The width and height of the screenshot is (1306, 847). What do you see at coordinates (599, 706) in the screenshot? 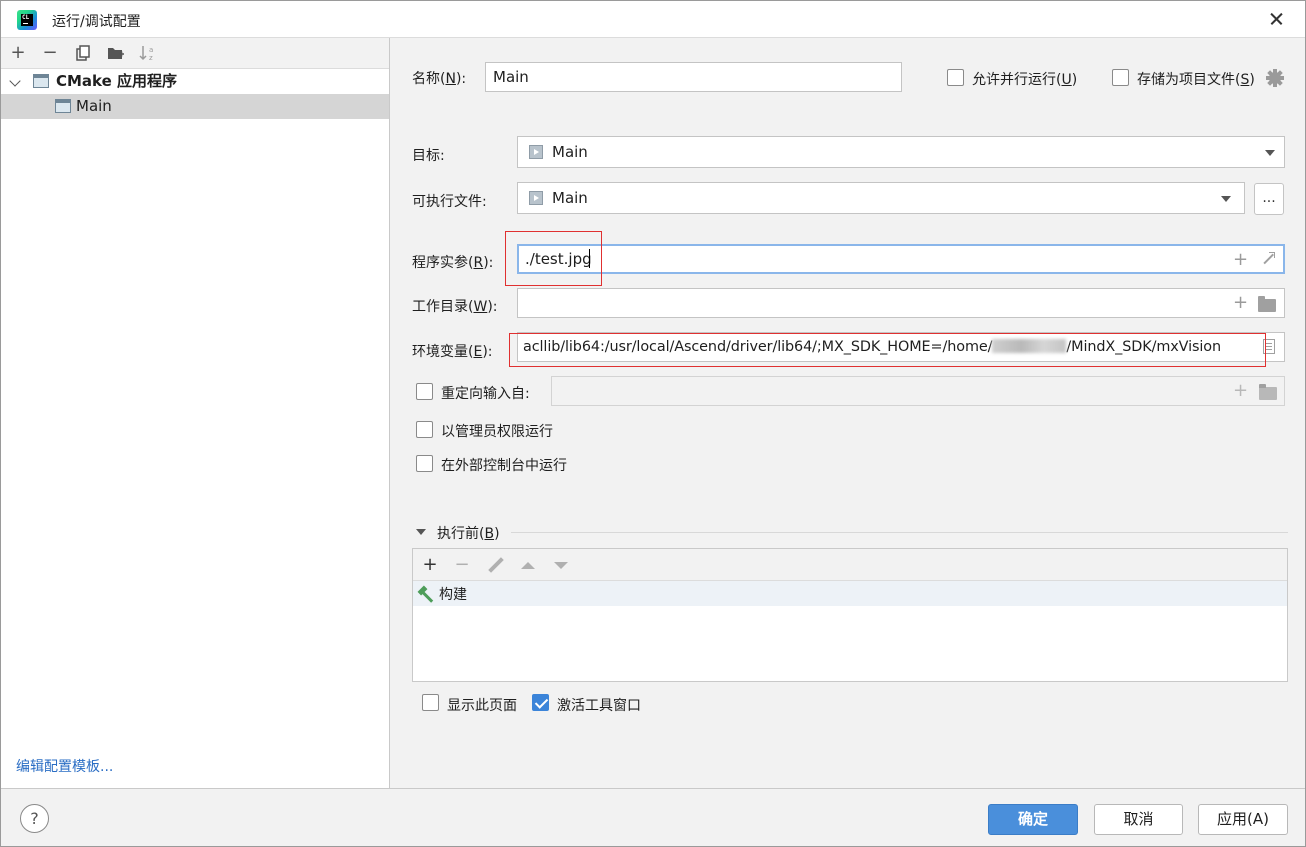
I see `activate-tool-window-label: 激活工具窗口` at bounding box center [599, 706].